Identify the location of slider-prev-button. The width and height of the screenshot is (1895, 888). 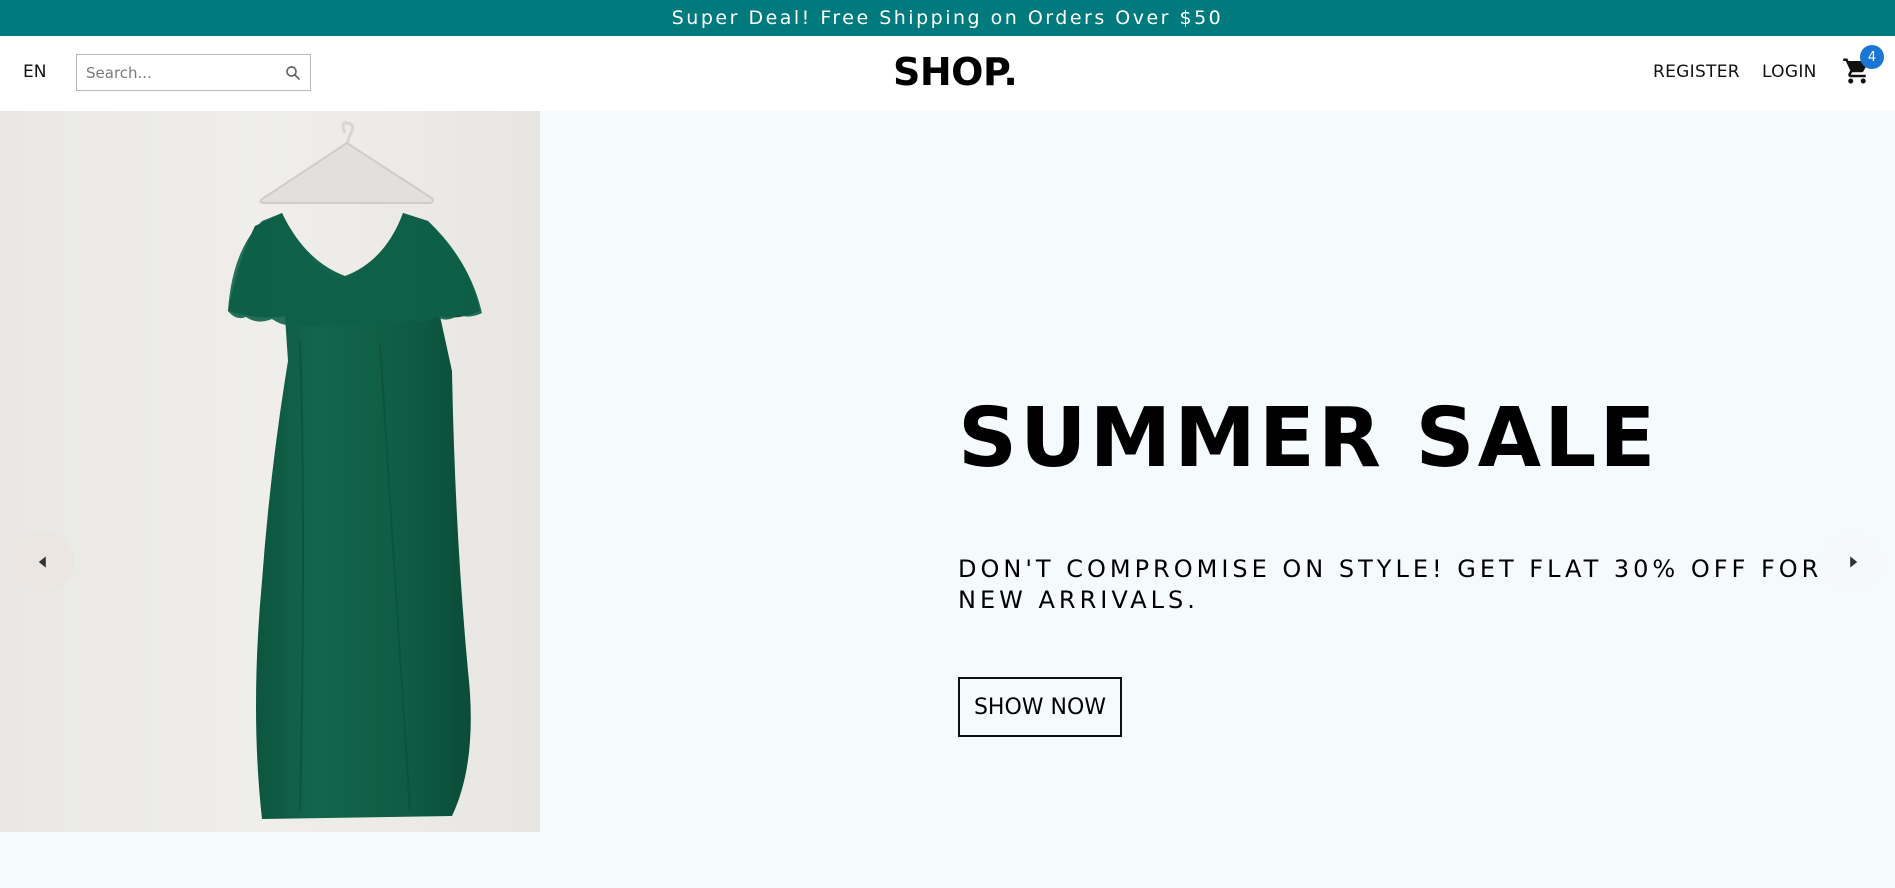
(43, 562).